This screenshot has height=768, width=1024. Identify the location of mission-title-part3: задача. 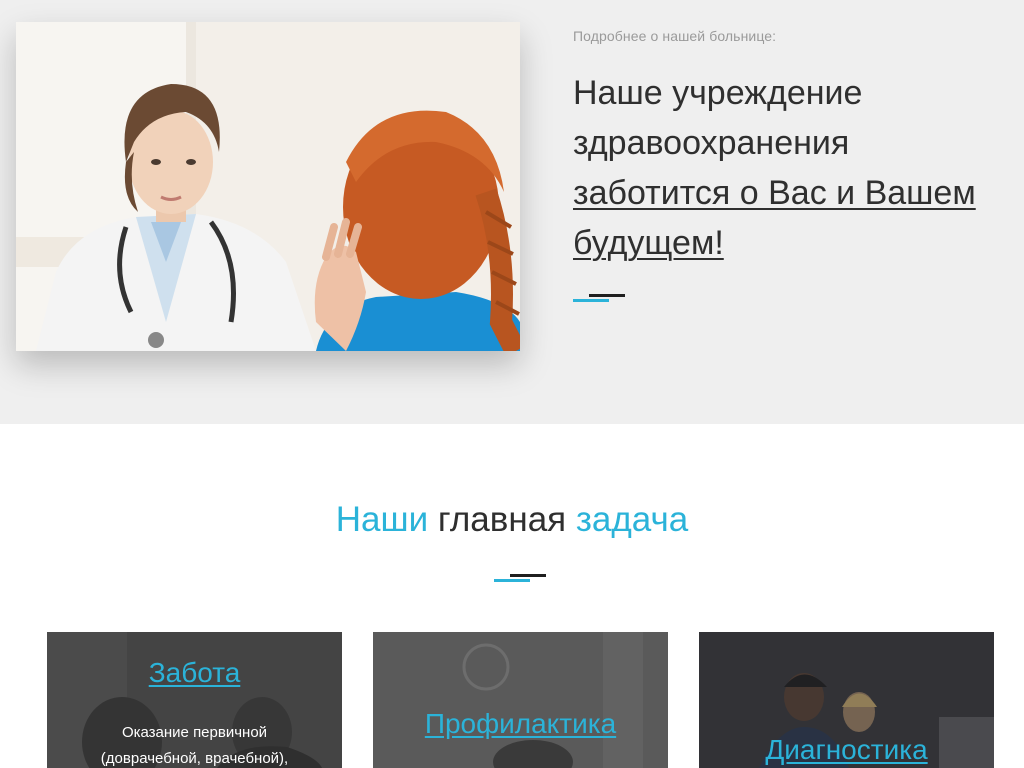
(632, 519).